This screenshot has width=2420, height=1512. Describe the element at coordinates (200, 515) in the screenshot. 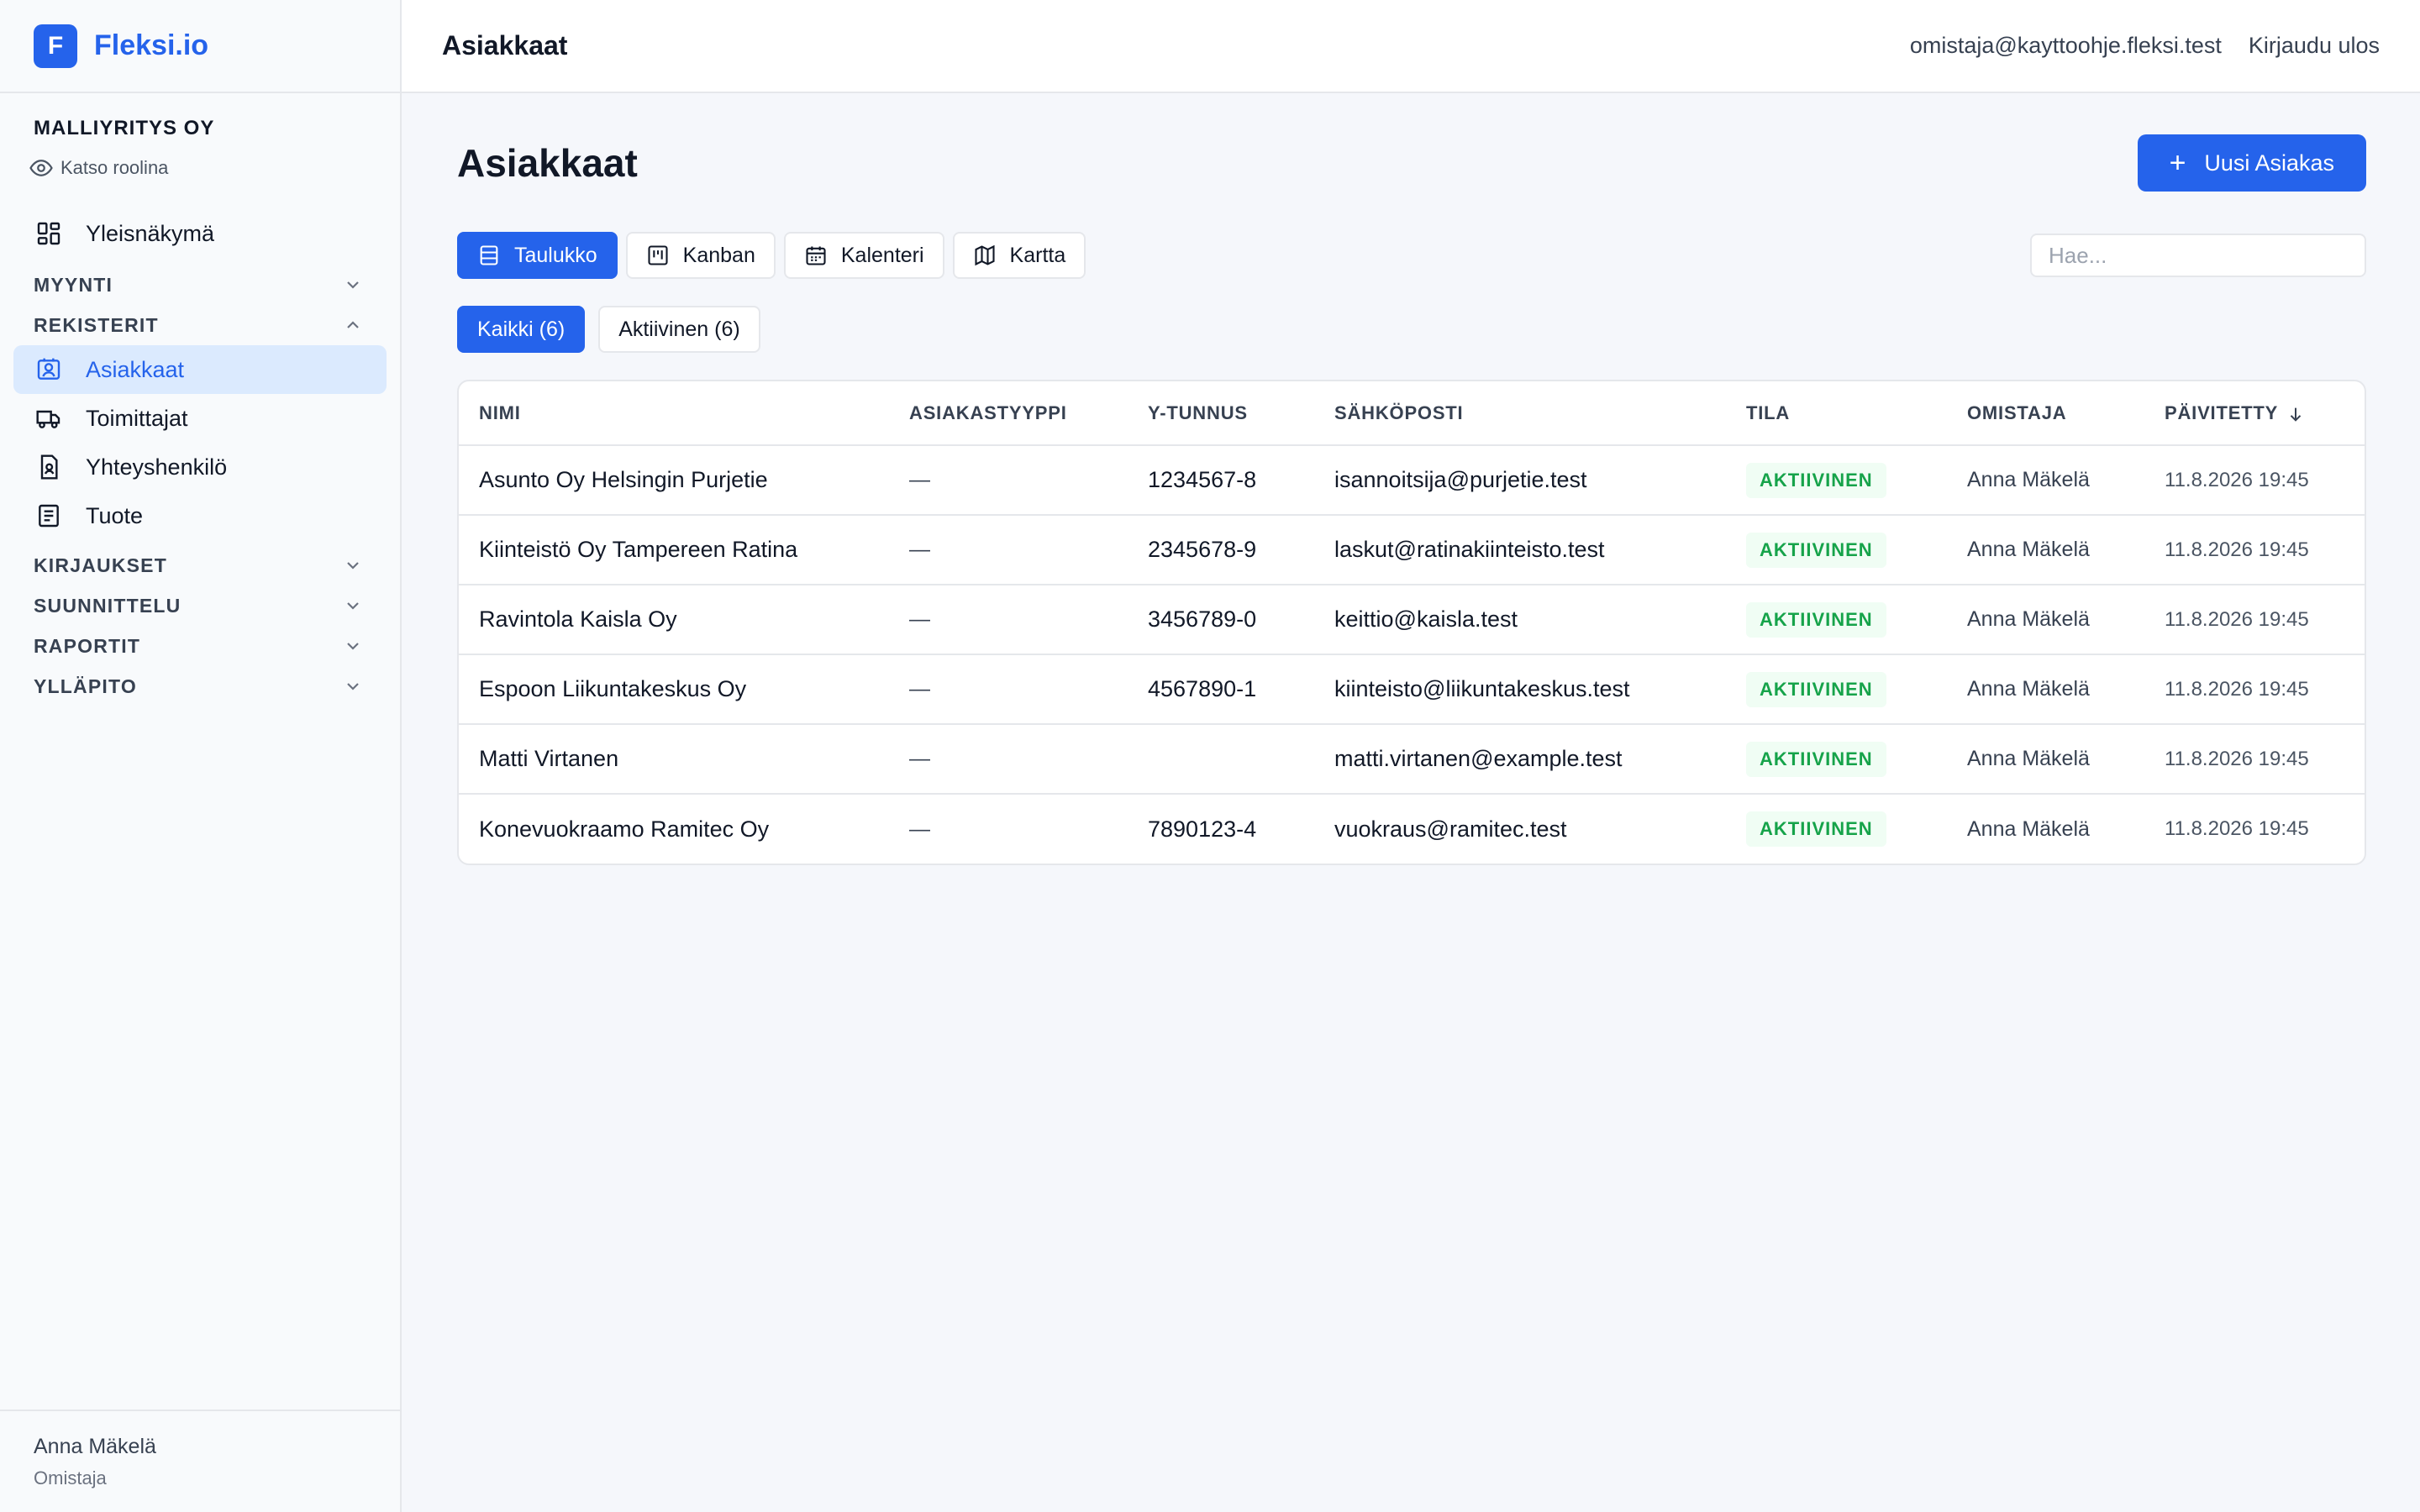

I see `nav-item-products: Tuote` at that location.